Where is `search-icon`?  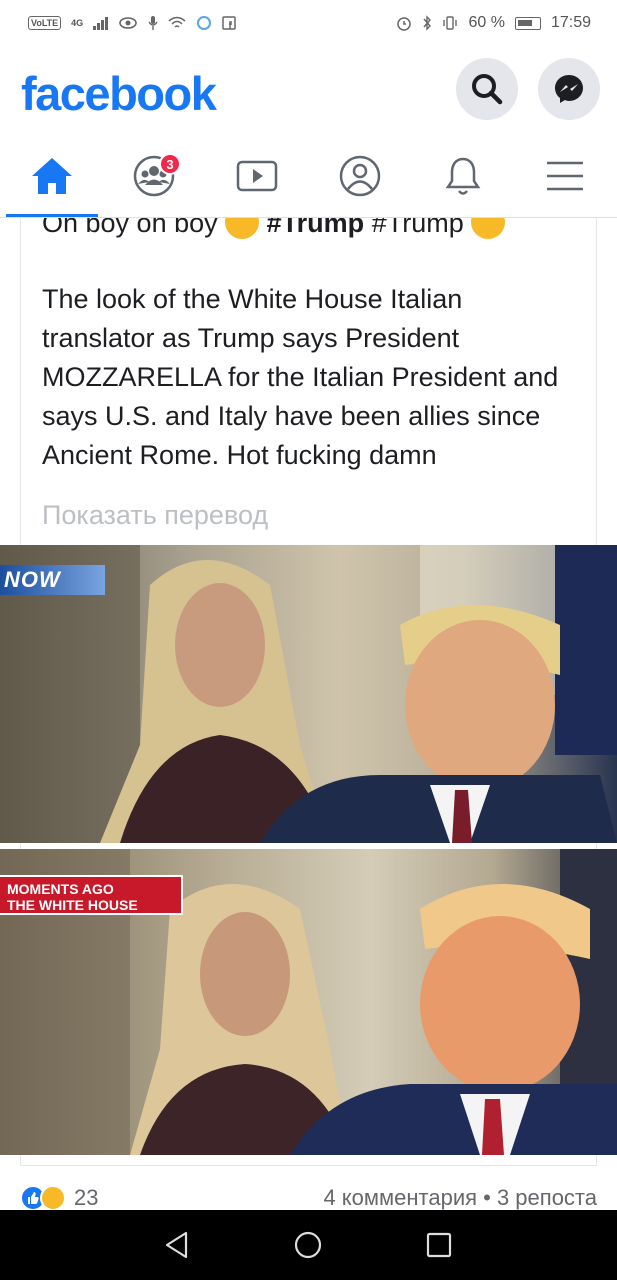 search-icon is located at coordinates (487, 89).